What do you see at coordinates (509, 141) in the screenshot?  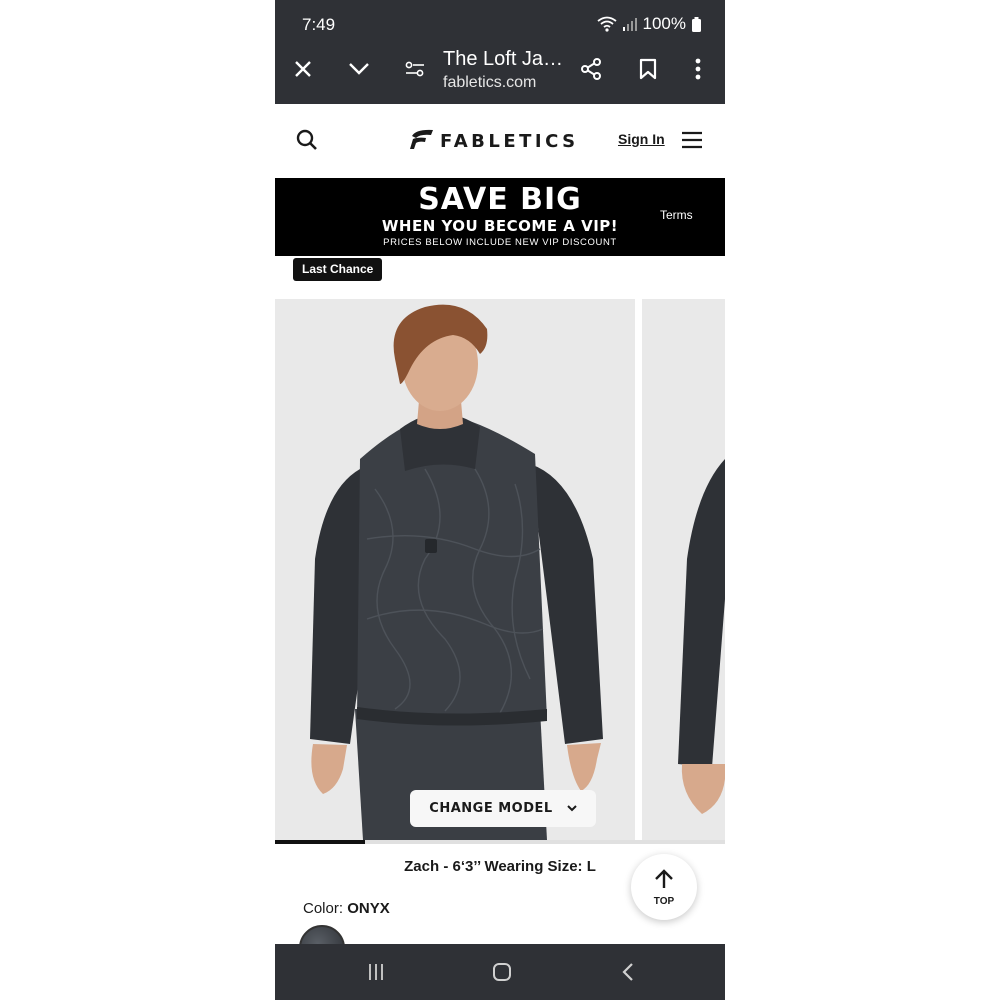 I see `brand-name: FABLETICS` at bounding box center [509, 141].